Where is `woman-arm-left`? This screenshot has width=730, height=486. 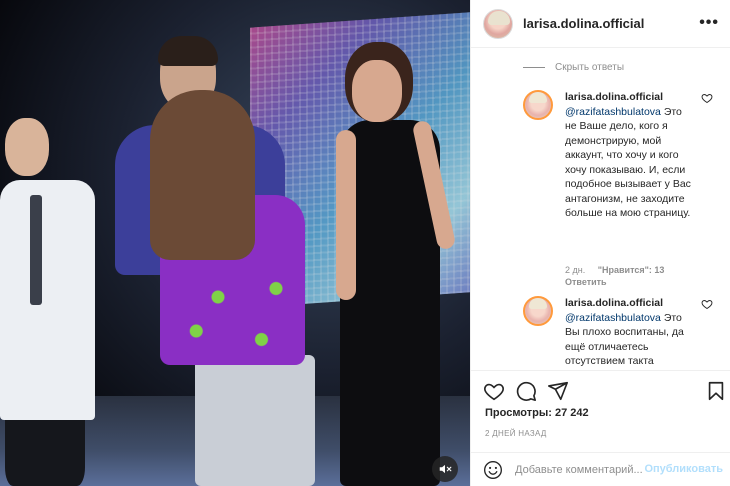
woman-arm-left is located at coordinates (346, 215).